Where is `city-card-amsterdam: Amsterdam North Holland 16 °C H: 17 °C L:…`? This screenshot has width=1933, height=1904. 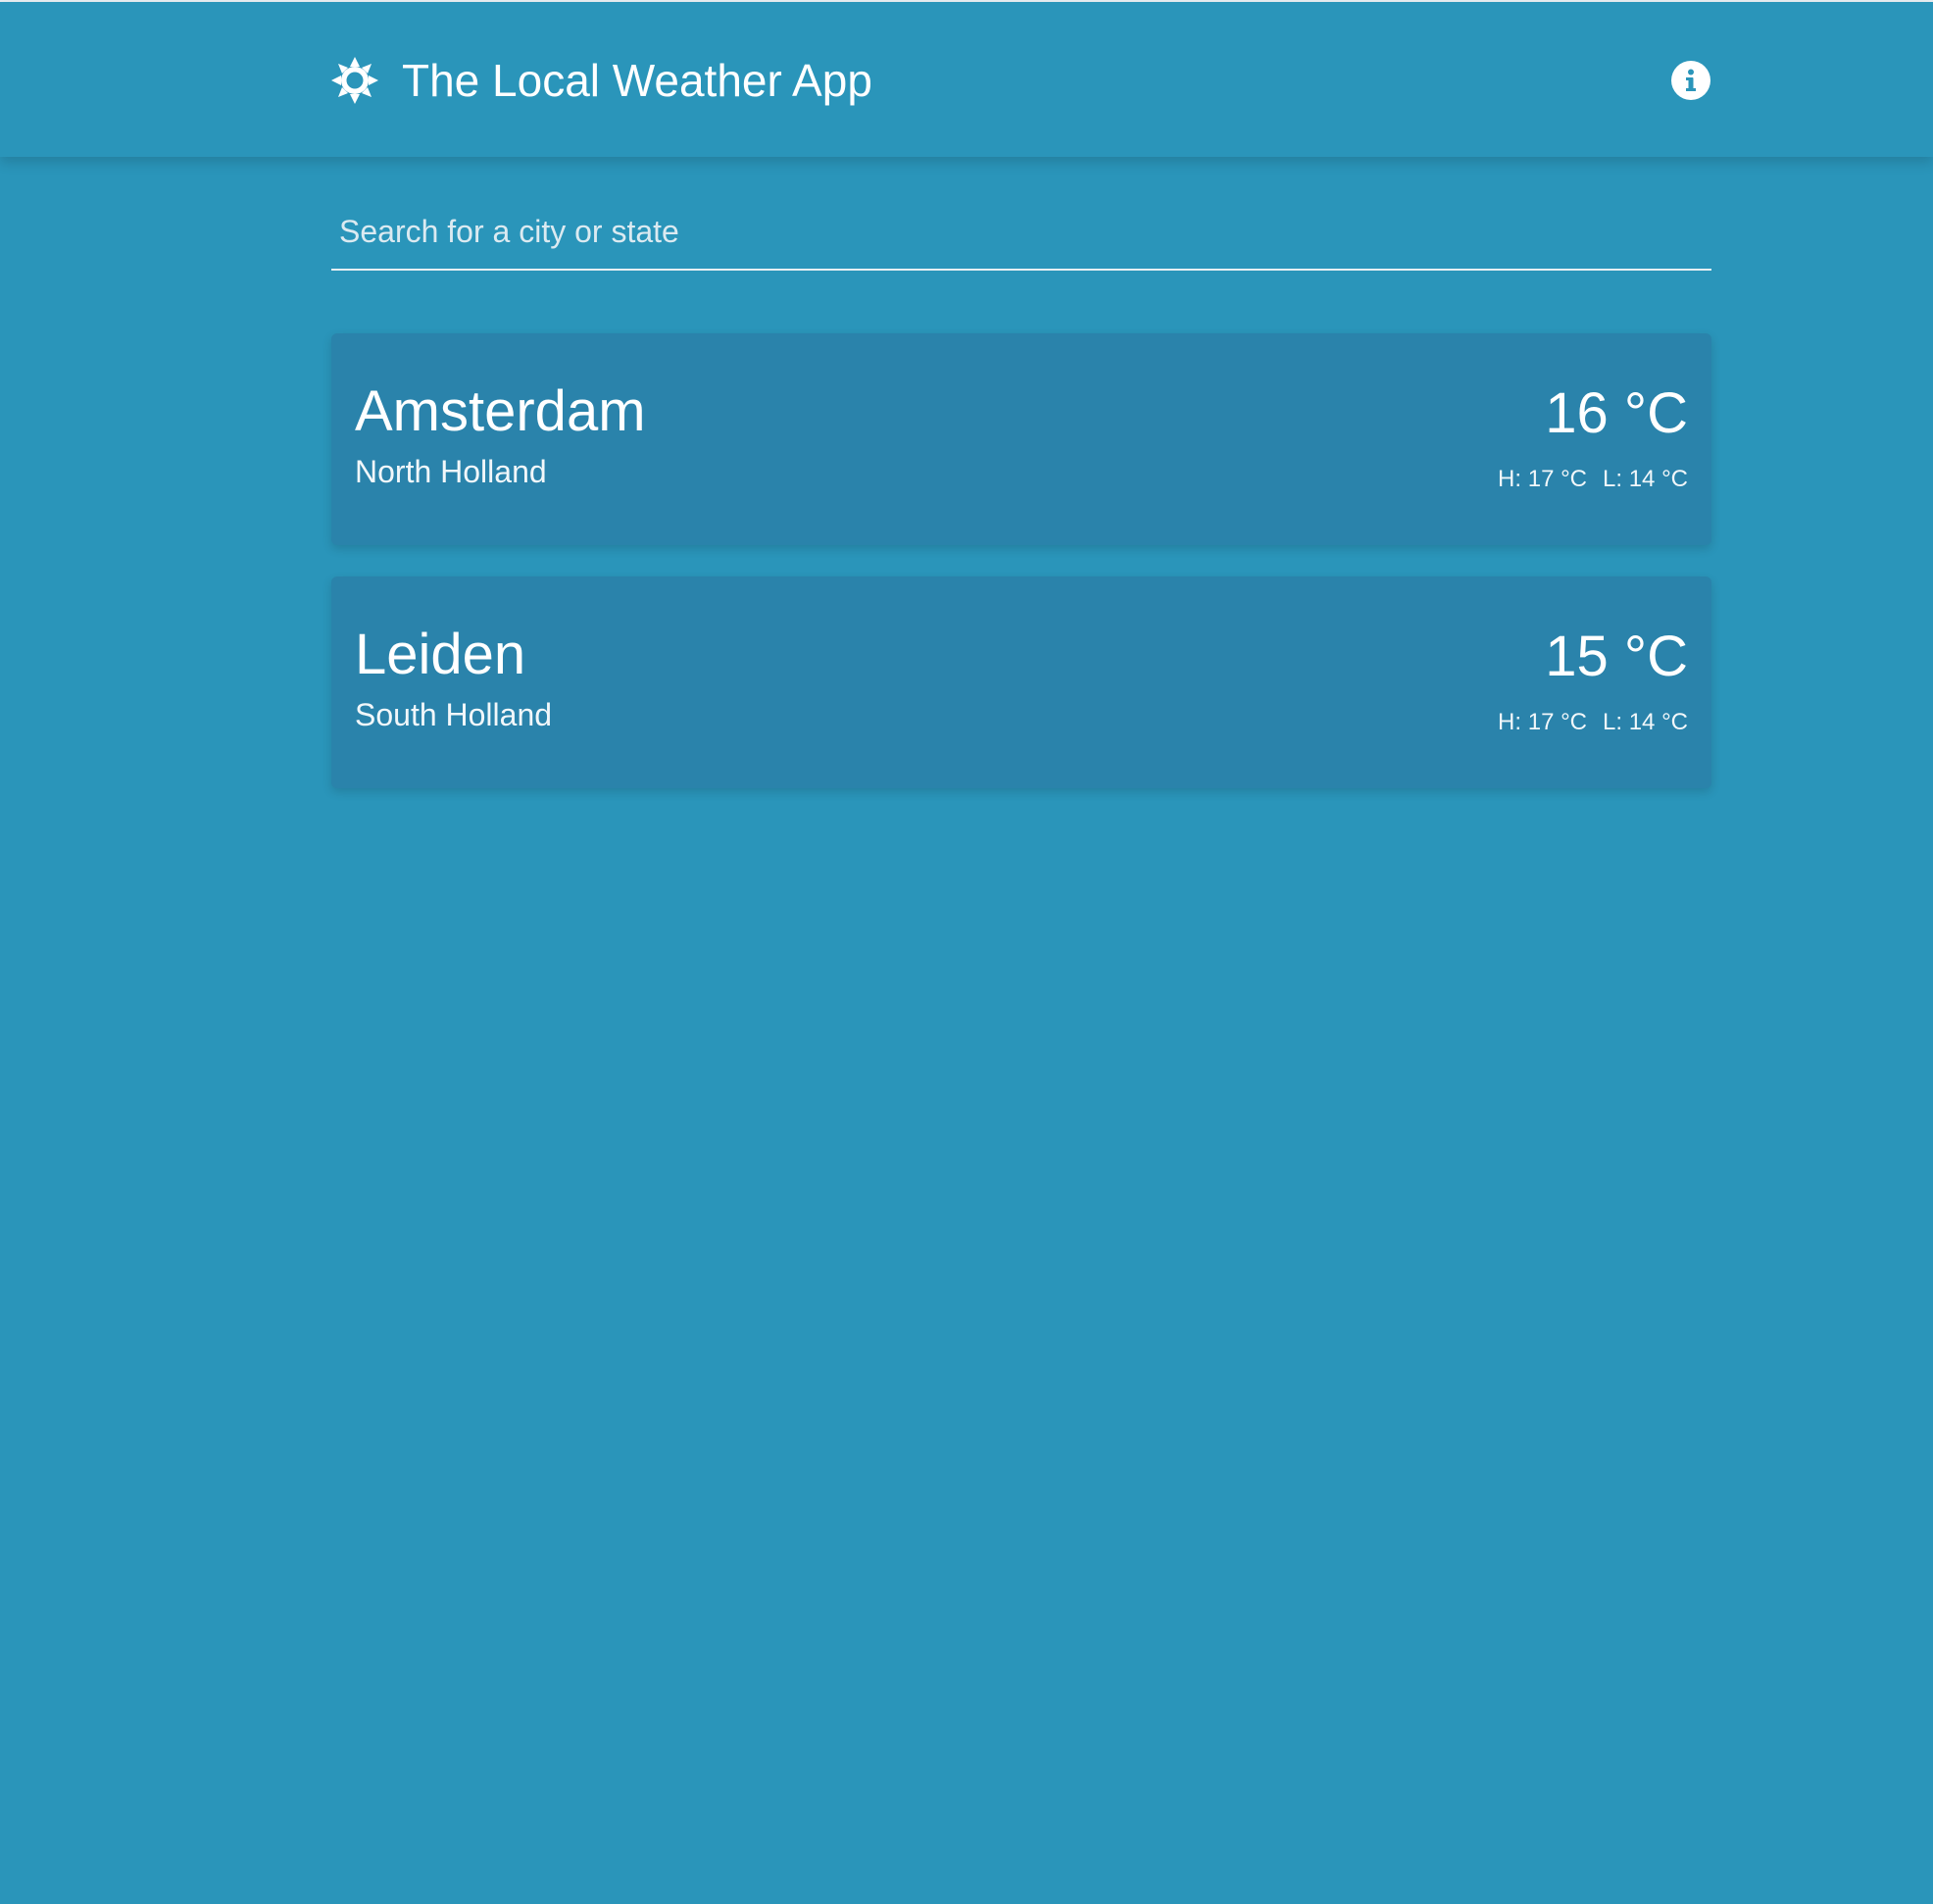 city-card-amsterdam: Amsterdam North Holland 16 °C H: 17 °C L:… is located at coordinates (1021, 439).